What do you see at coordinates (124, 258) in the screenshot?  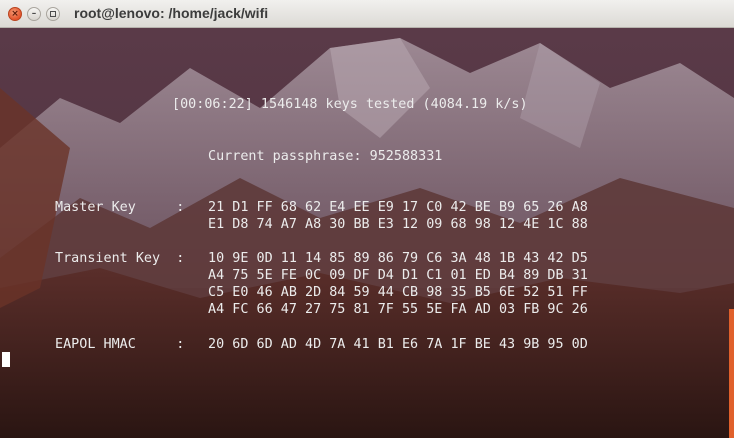 I see `transient-key-label: Transient Key :` at bounding box center [124, 258].